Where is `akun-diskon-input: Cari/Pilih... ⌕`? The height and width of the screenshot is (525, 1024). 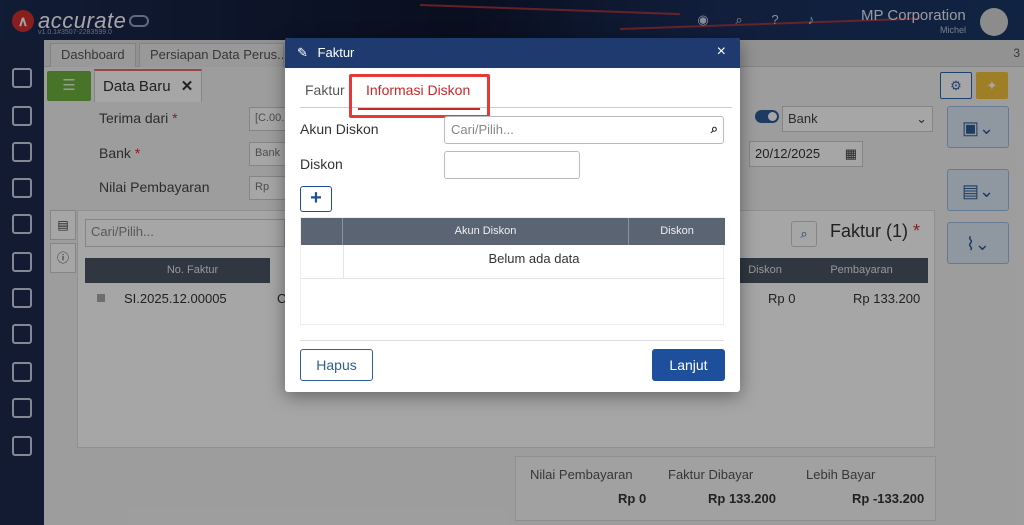
akun-diskon-input: Cari/Pilih... ⌕ is located at coordinates (584, 130).